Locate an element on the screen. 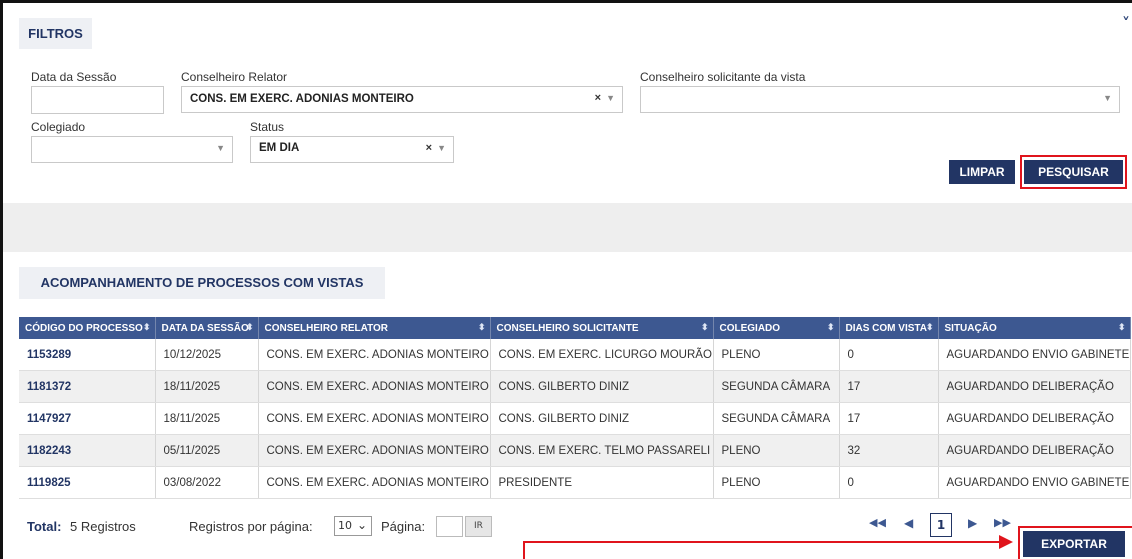 The width and height of the screenshot is (1132, 559). data-sessao-input is located at coordinates (97, 100).